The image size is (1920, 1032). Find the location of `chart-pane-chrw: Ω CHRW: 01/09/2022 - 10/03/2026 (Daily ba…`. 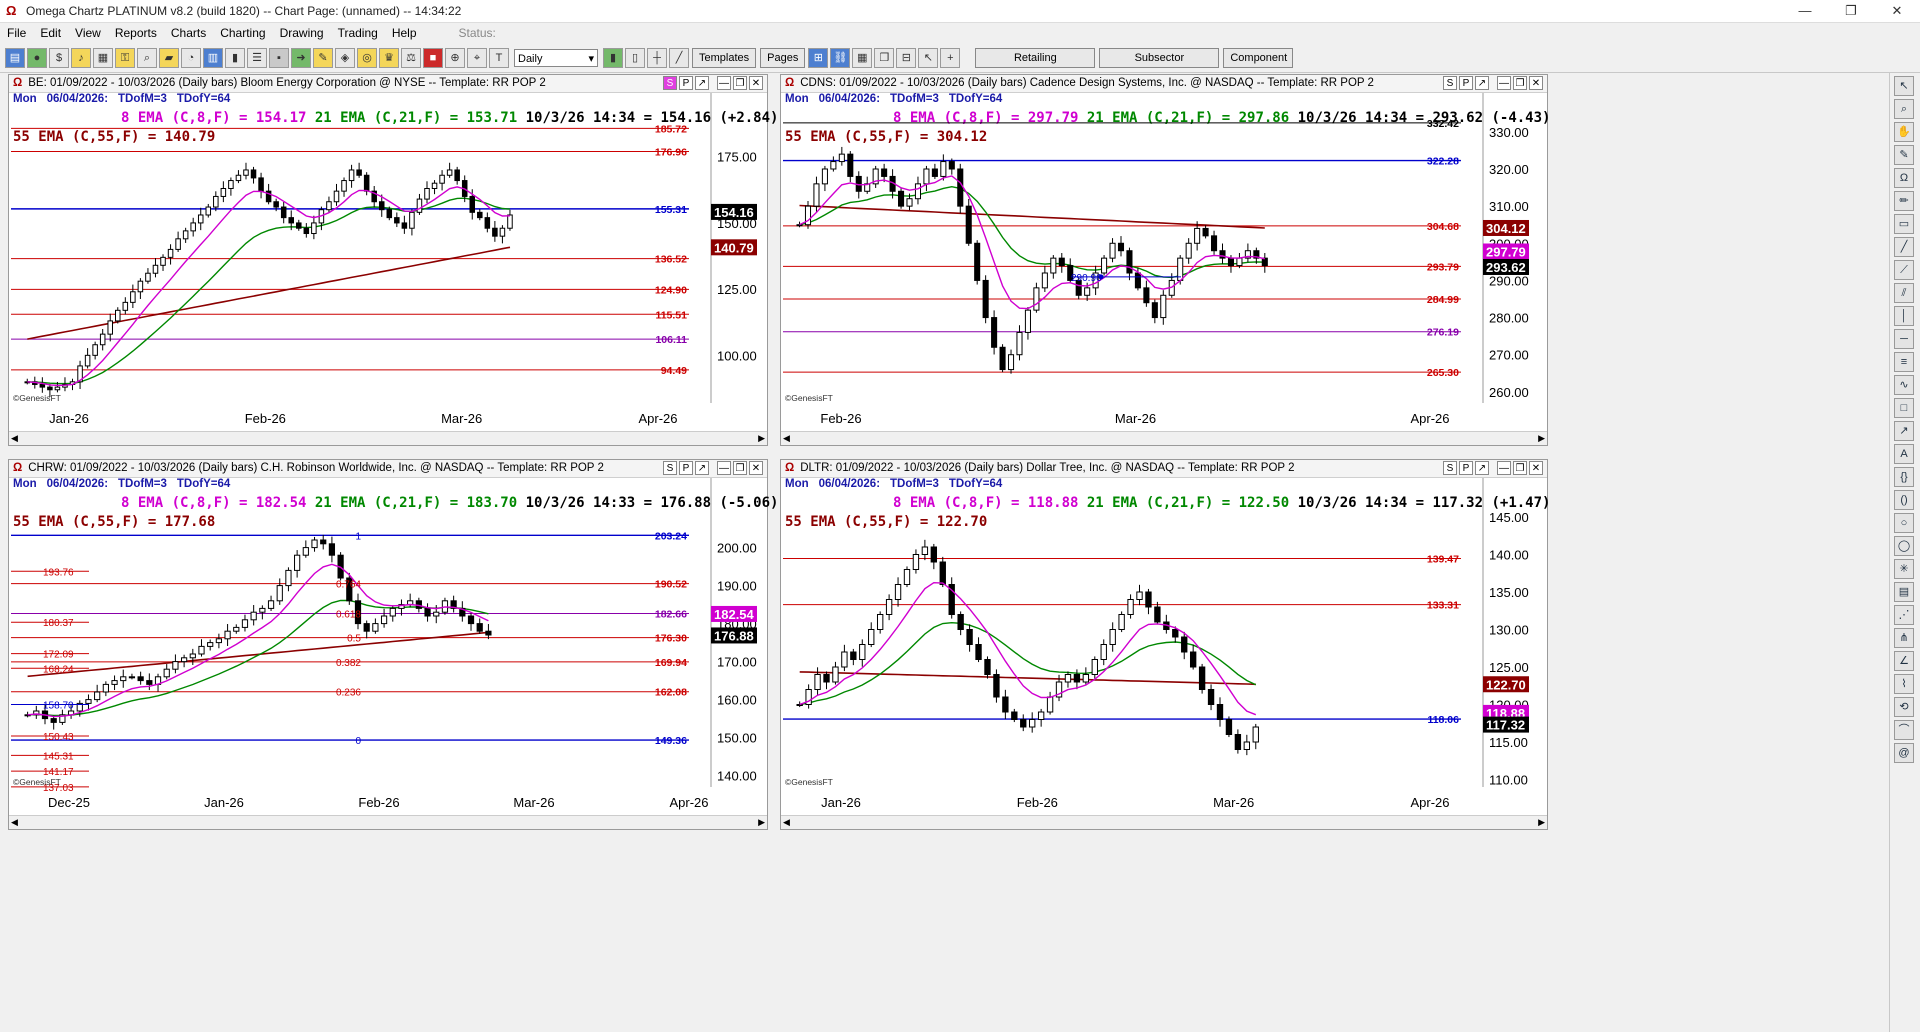

chart-pane-chrw: Ω CHRW: 01/09/2022 - 10/03/2026 (Daily ba… is located at coordinates (393, 644).